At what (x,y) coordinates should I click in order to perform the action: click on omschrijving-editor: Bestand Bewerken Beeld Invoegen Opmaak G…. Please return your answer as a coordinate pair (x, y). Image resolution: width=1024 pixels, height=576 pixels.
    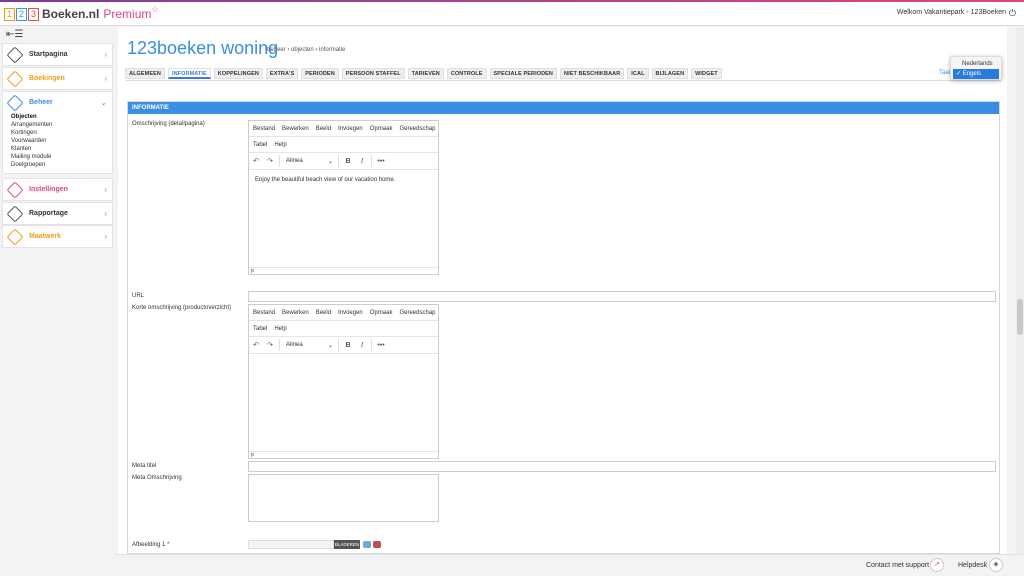
    Looking at the image, I should click on (343, 197).